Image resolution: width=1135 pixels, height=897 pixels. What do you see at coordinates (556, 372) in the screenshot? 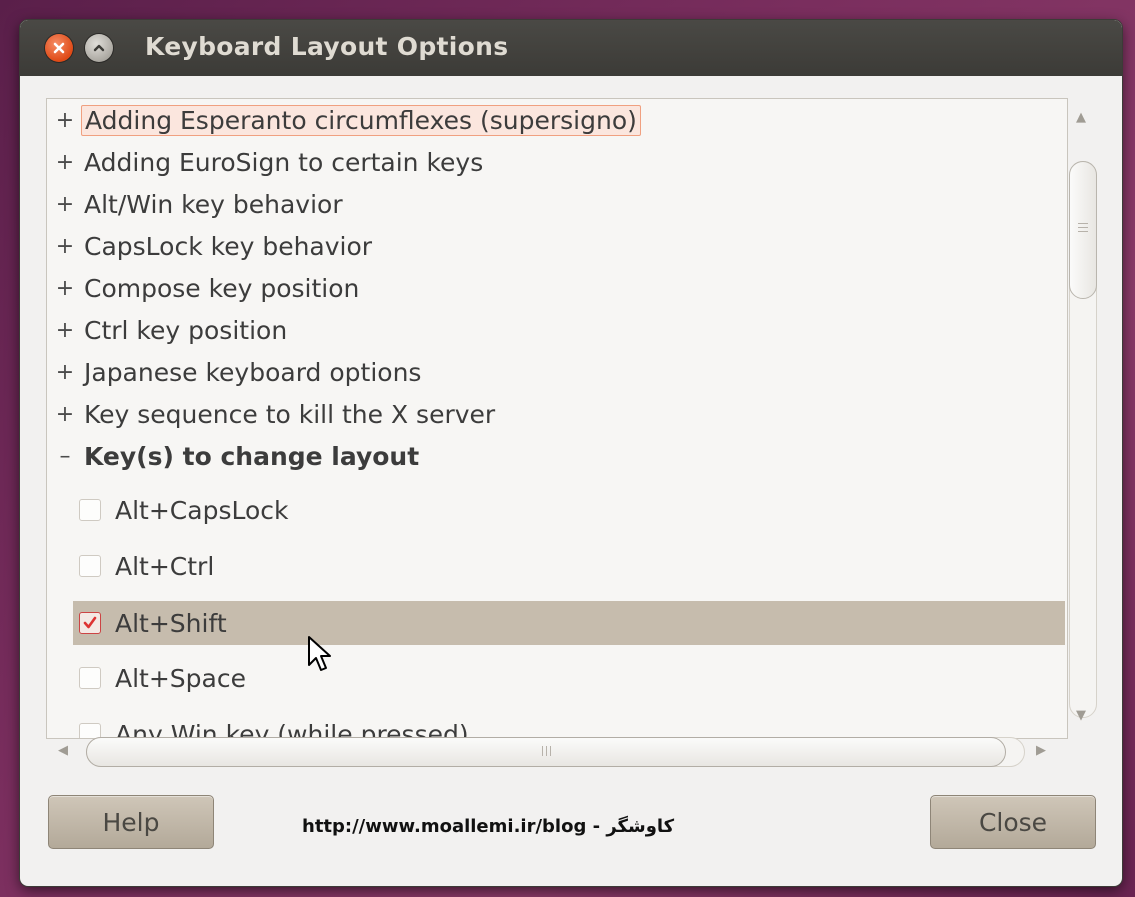
I see `tree-item: + Japanese keyboard options` at bounding box center [556, 372].